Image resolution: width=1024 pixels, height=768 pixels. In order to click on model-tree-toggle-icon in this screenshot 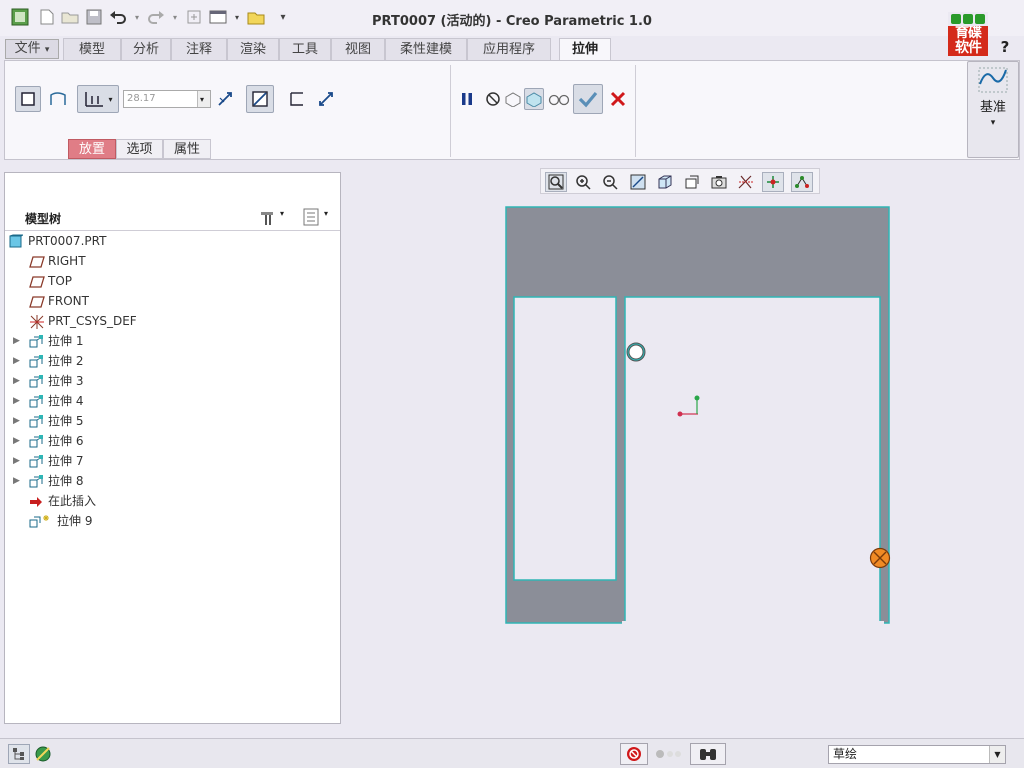, I will do `click(19, 754)`.